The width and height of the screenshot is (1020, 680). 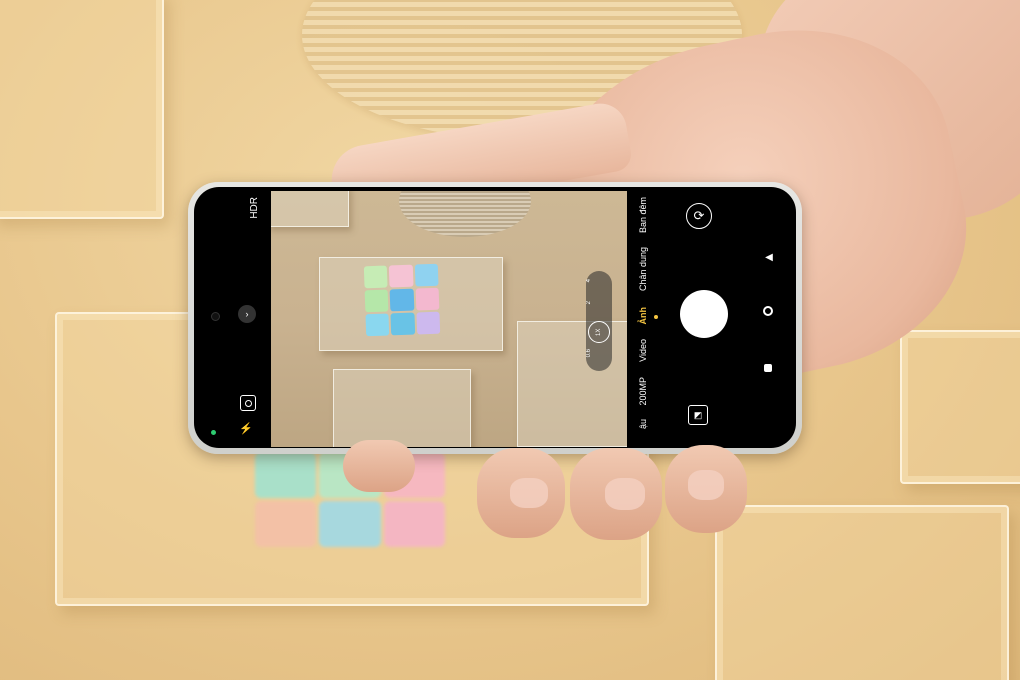 What do you see at coordinates (768, 368) in the screenshot?
I see `nav-recents-button` at bounding box center [768, 368].